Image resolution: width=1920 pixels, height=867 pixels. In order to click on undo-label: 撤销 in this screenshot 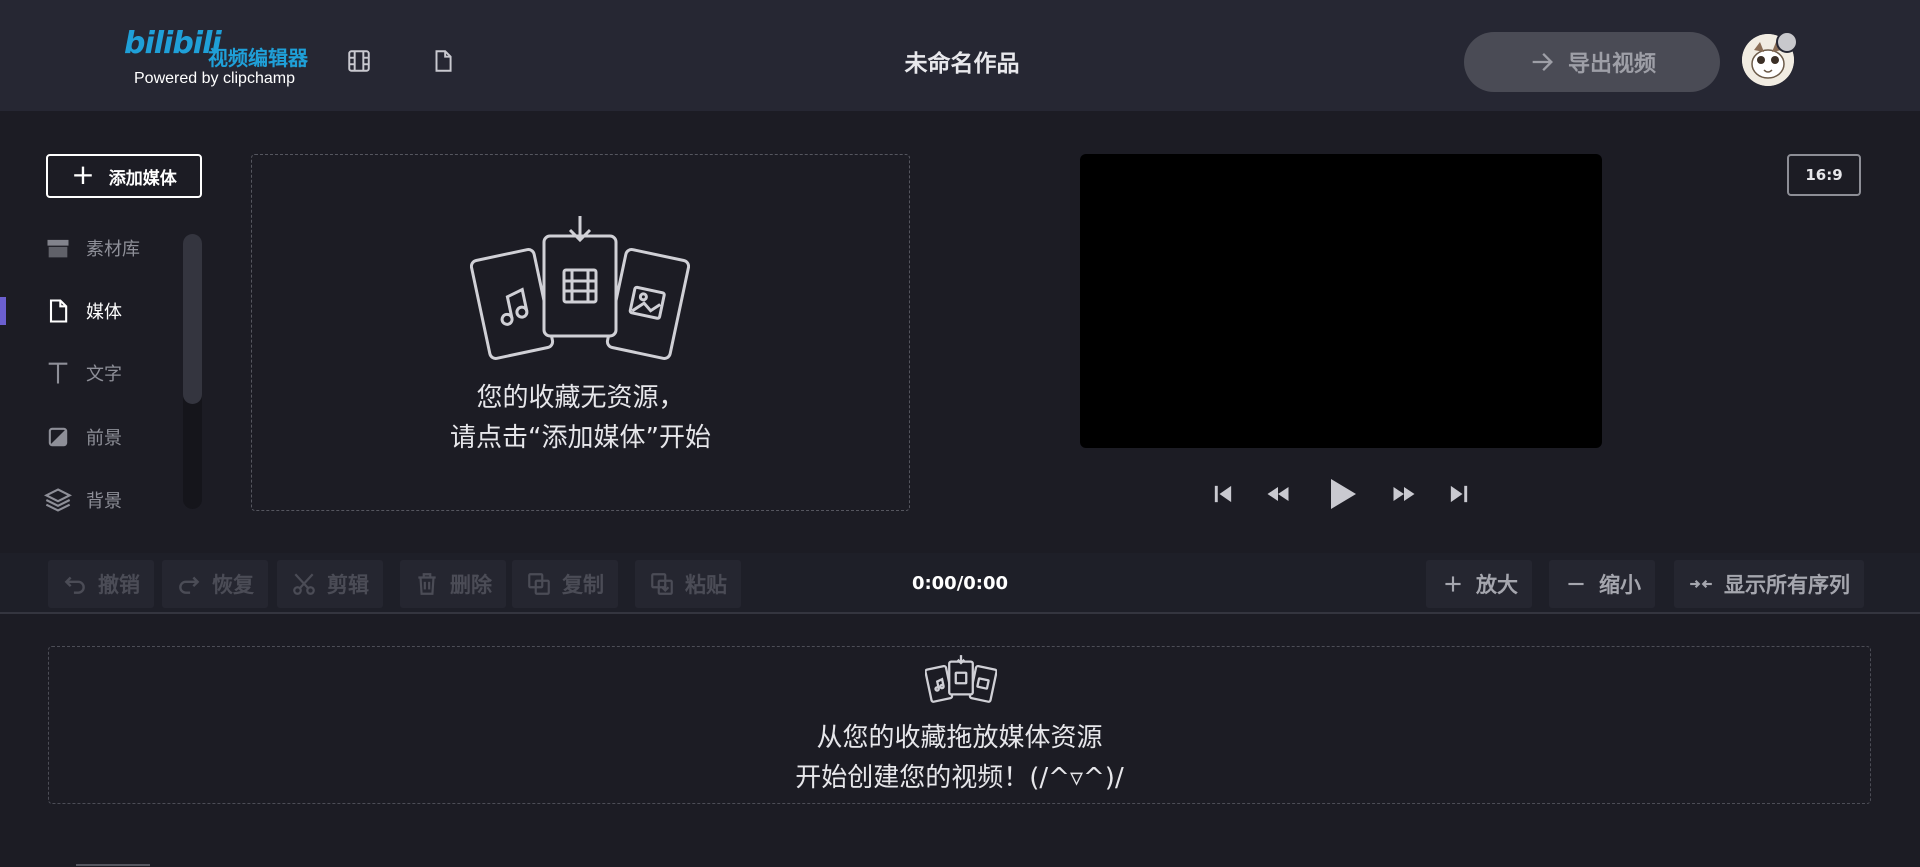, I will do `click(119, 585)`.